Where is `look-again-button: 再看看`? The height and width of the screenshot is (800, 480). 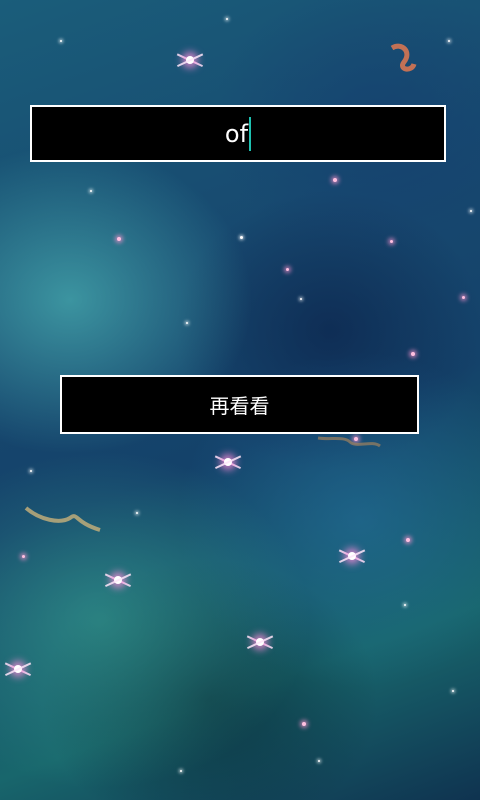
look-again-button: 再看看 is located at coordinates (239, 404).